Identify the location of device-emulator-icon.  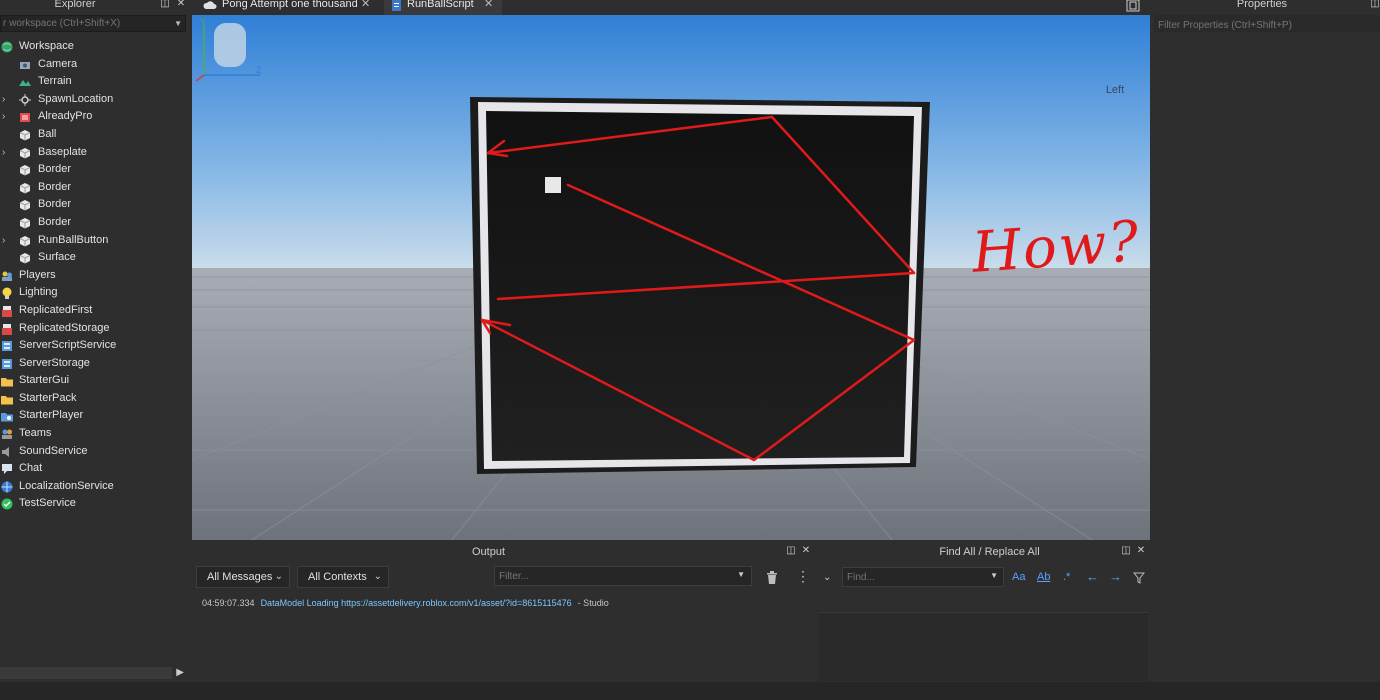
(1133, 6).